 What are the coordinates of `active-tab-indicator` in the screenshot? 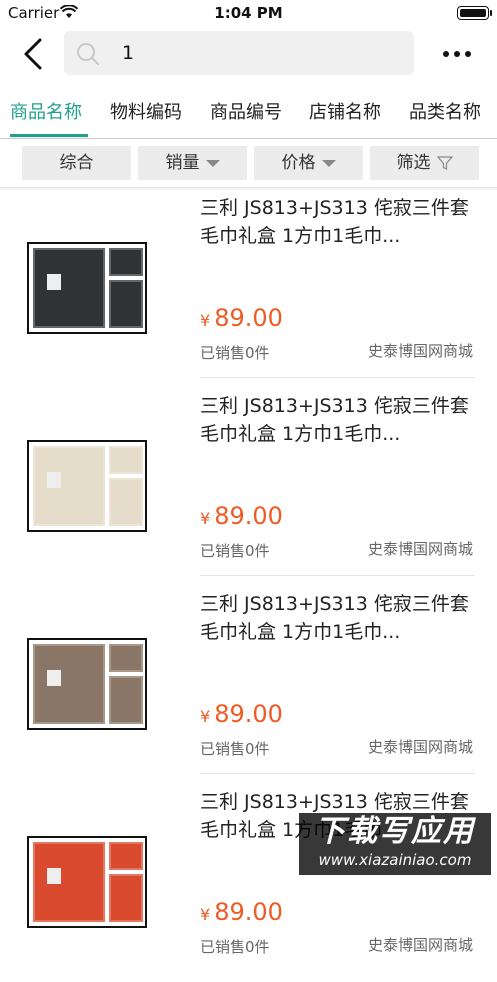 It's located at (49, 135).